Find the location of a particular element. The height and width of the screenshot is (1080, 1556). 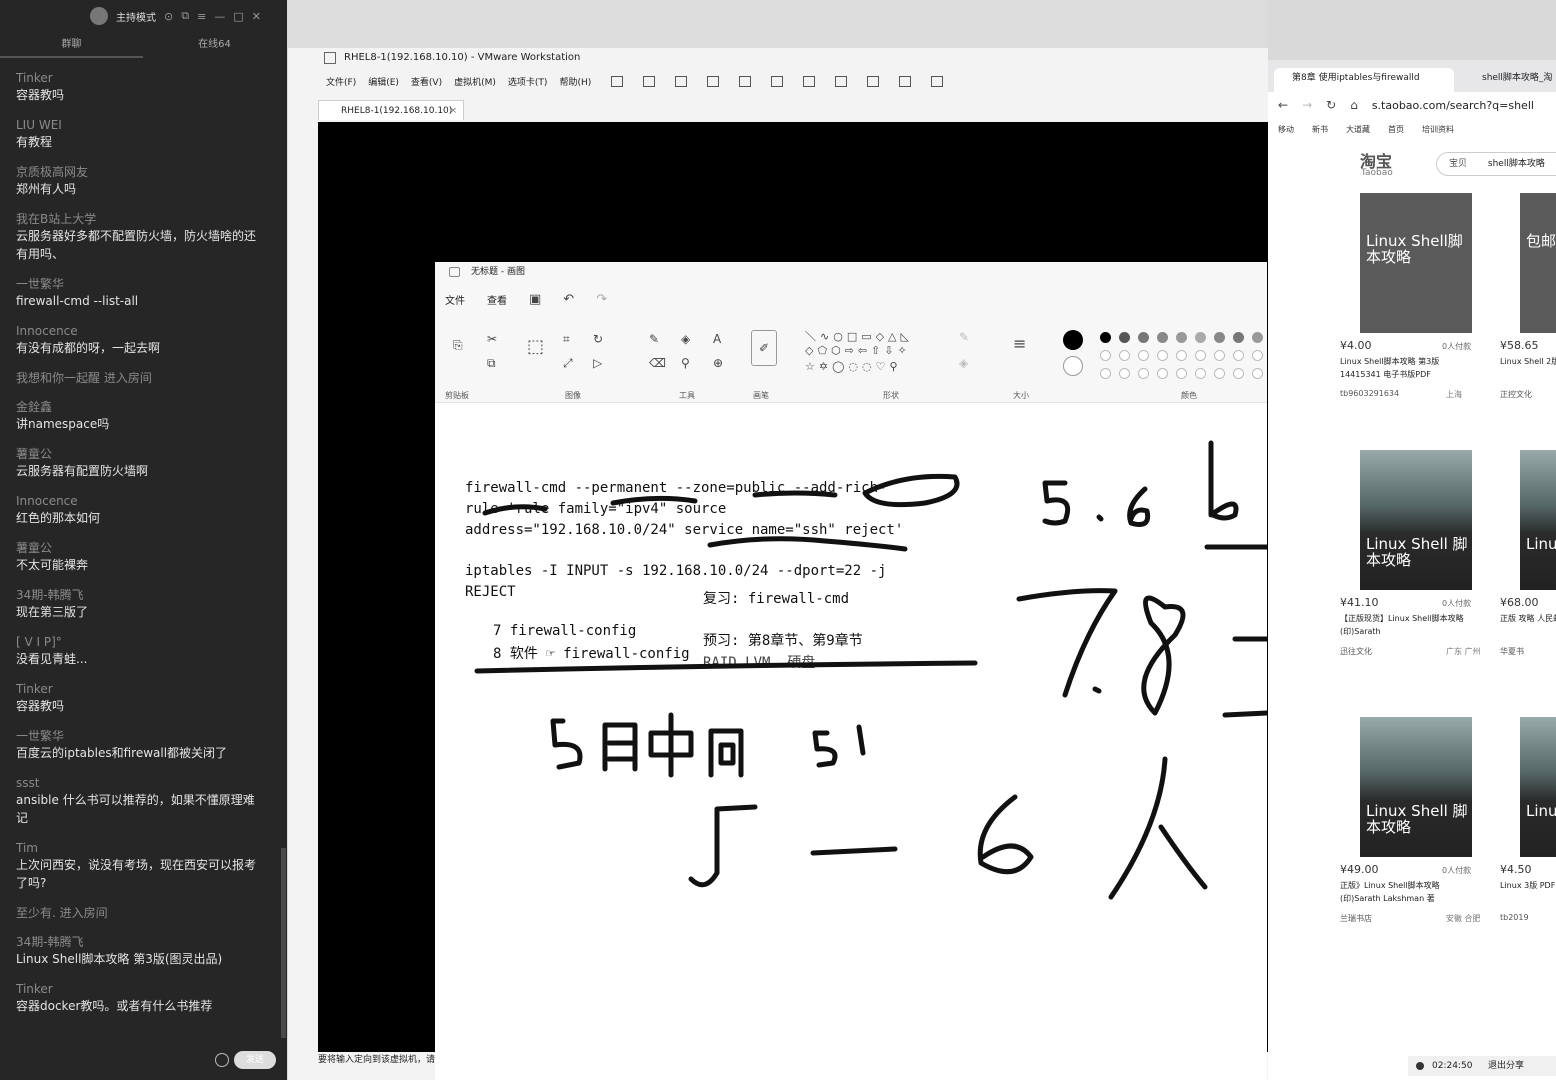

color-picker-icon: ⚲ is located at coordinates (685, 363).